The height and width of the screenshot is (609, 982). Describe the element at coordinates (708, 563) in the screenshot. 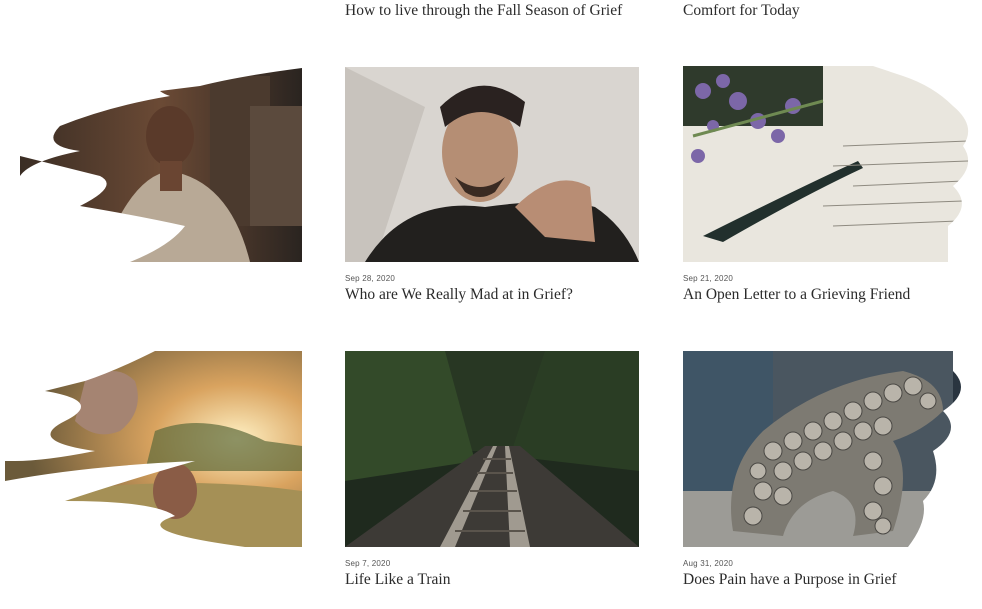

I see `post-date: Aug 31, 2020` at that location.